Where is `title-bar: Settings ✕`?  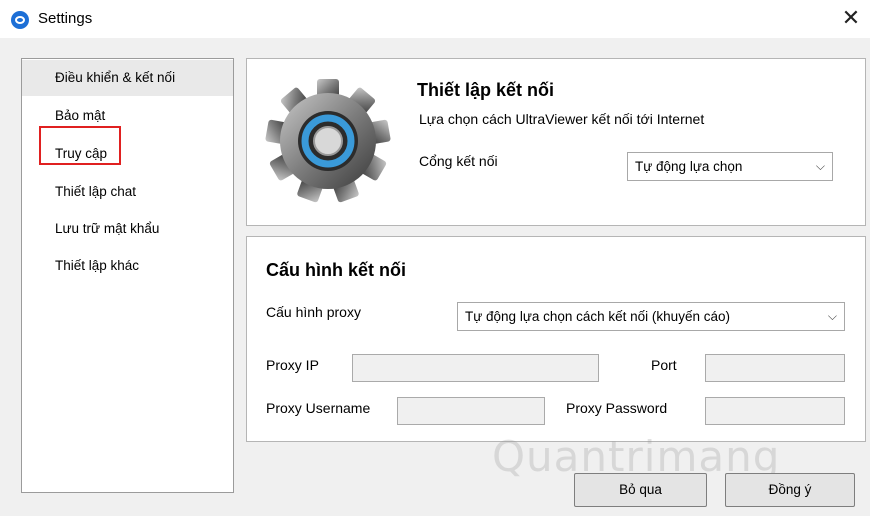 title-bar: Settings ✕ is located at coordinates (435, 19).